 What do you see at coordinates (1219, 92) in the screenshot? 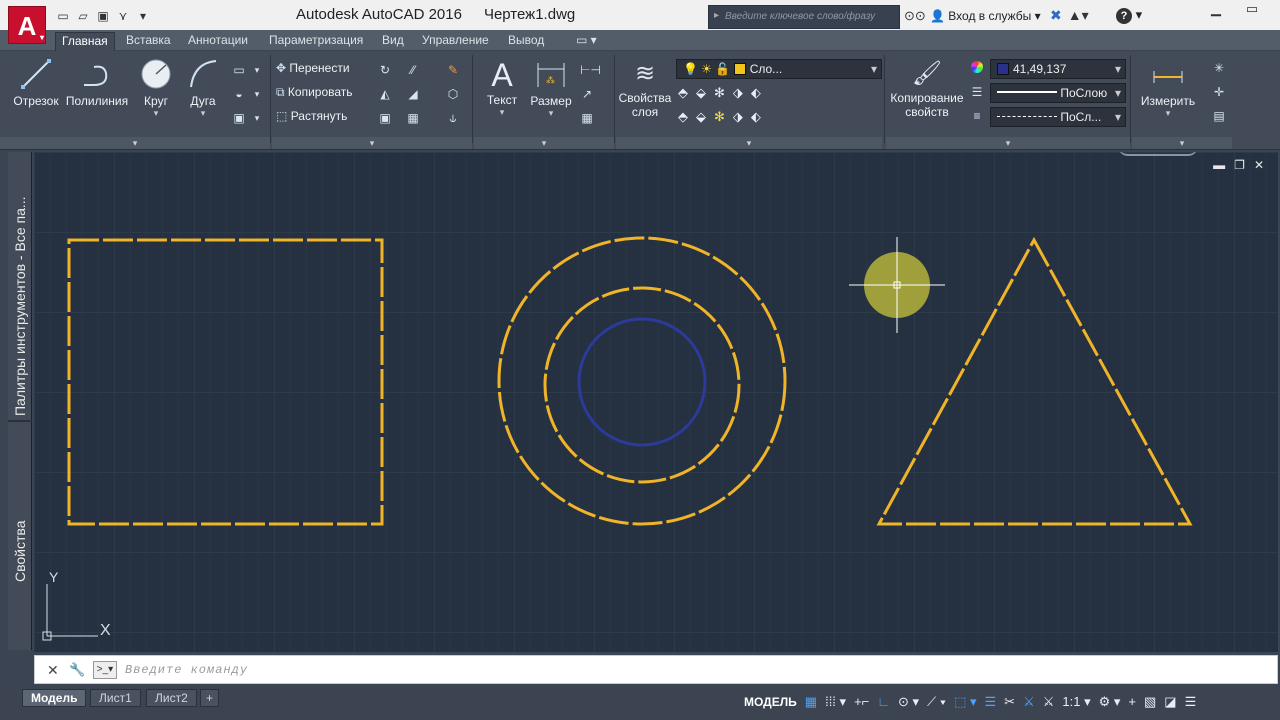
I see `point-icon: ✛` at bounding box center [1219, 92].